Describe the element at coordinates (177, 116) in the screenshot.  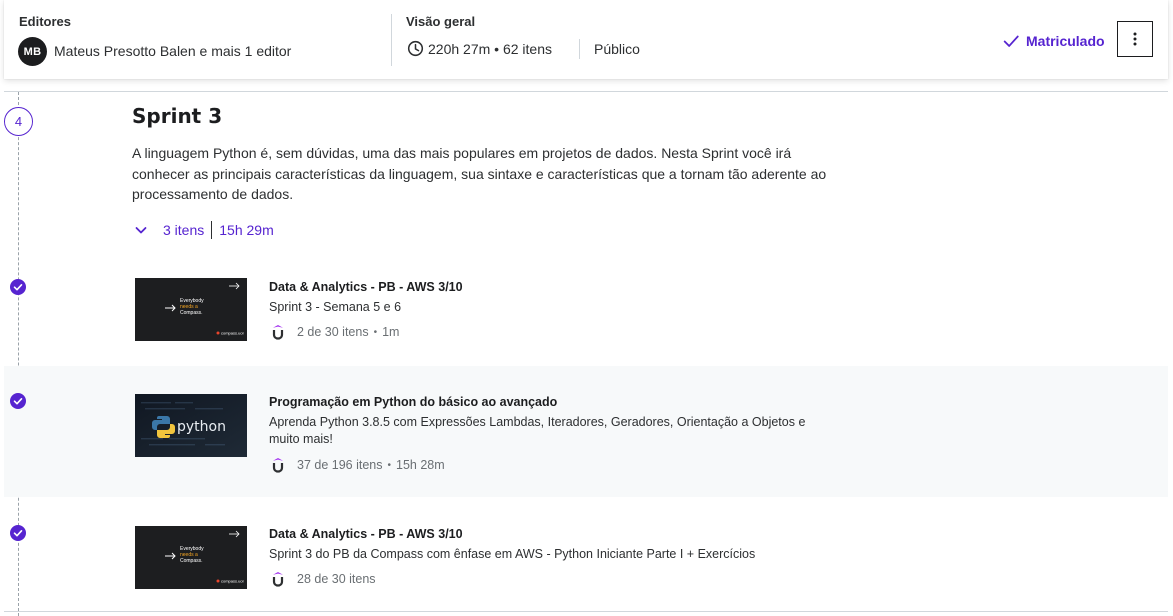
I see `sprint-title: Sprint 3` at that location.